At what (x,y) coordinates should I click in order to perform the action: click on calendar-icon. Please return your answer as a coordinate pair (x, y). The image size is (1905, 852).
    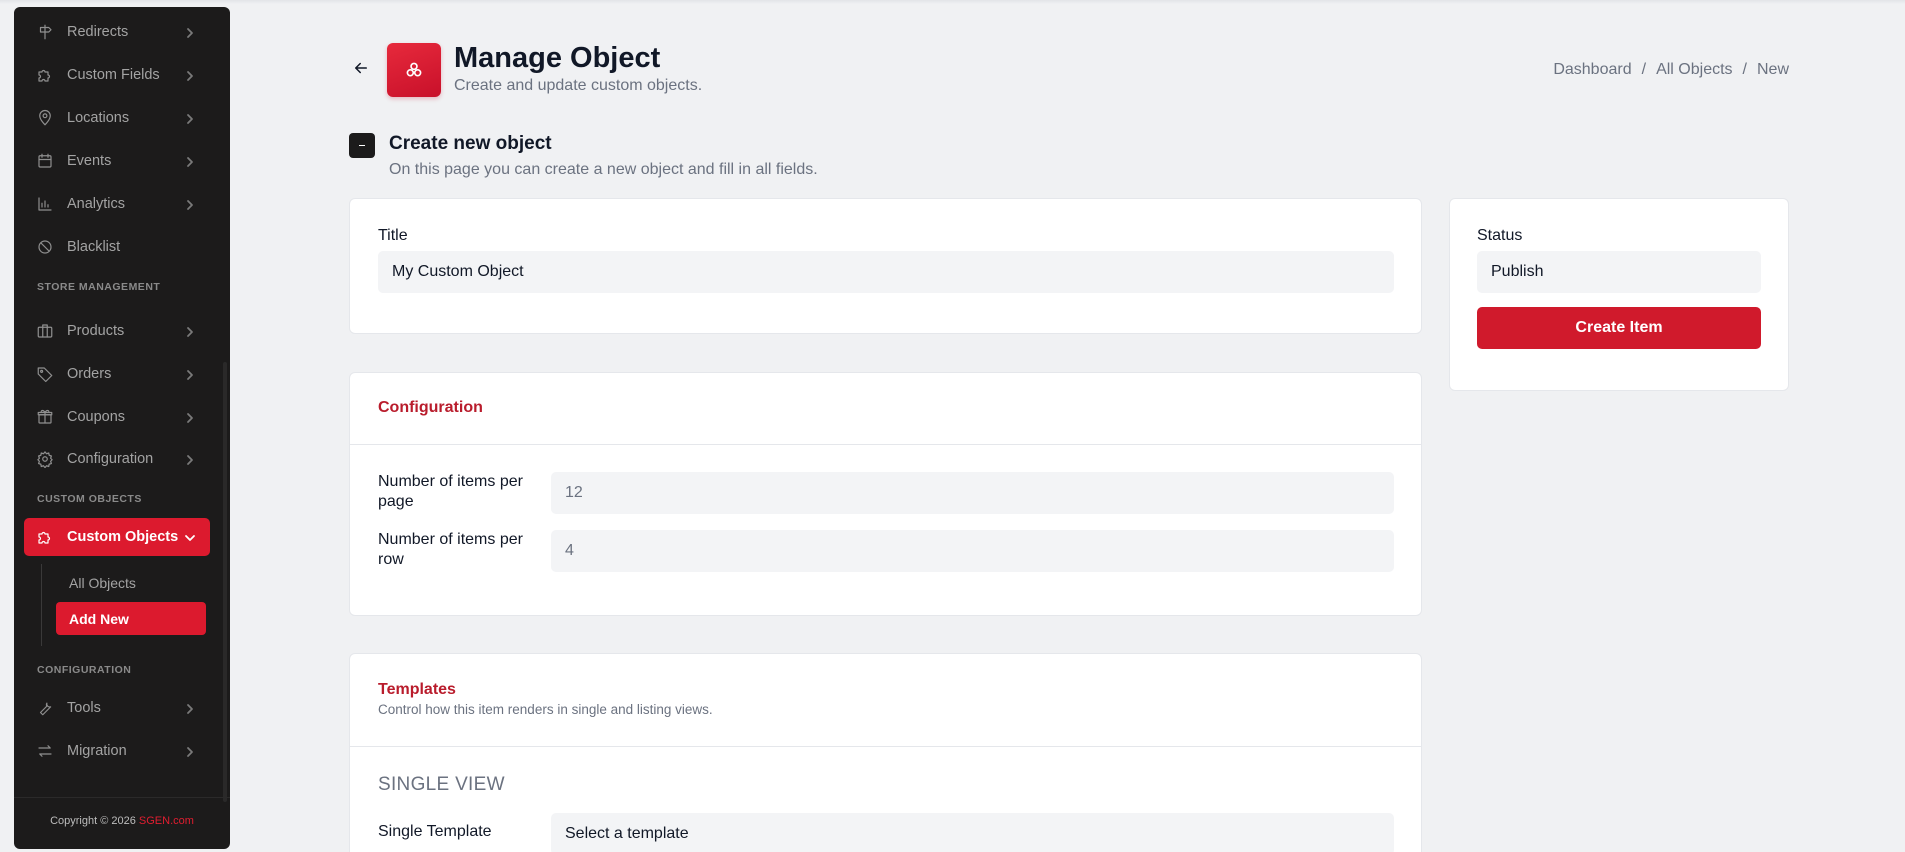
    Looking at the image, I should click on (45, 161).